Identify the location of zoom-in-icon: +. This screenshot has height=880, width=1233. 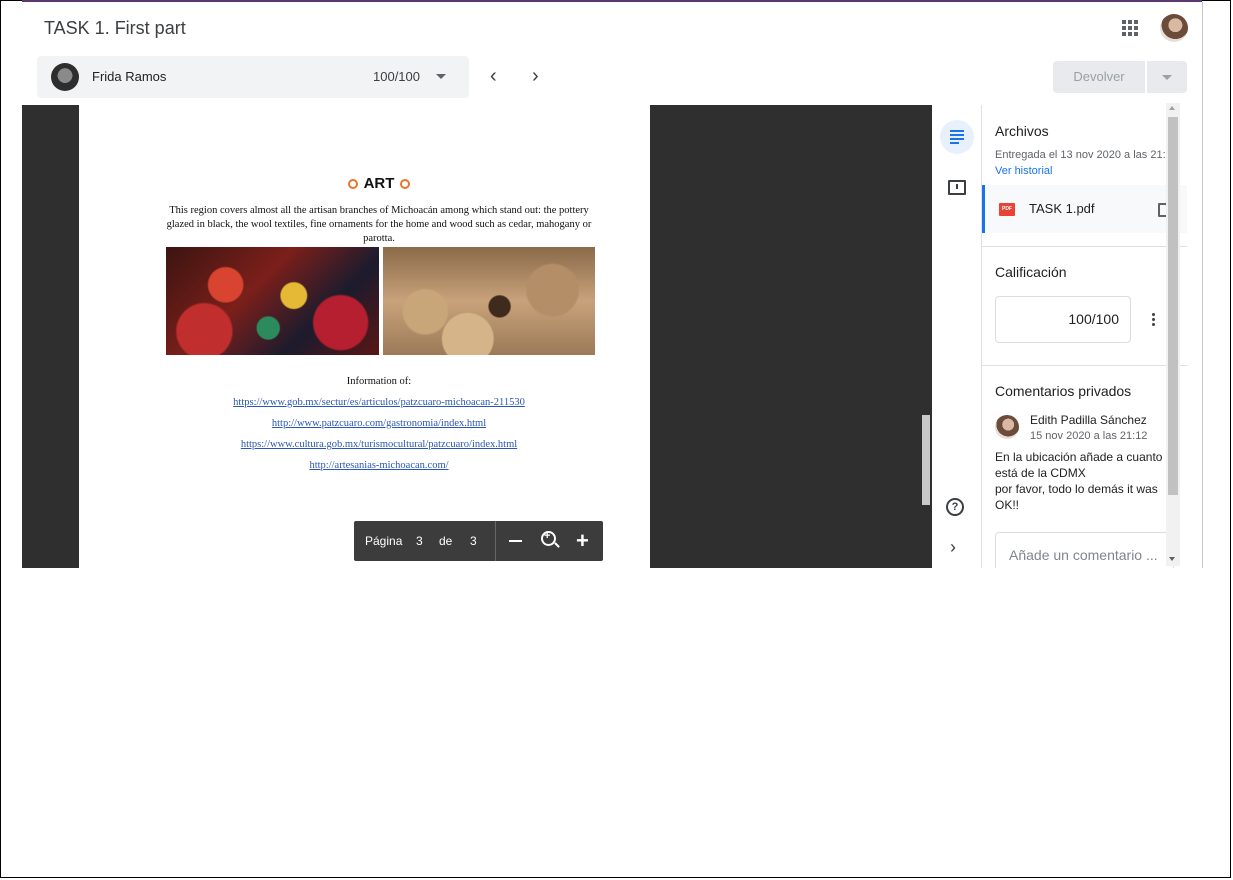
(582, 541).